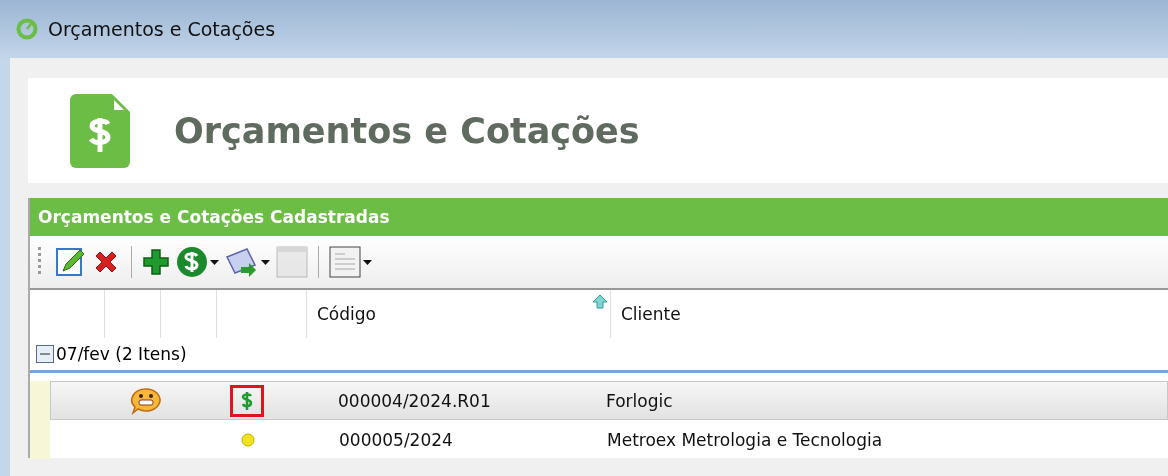 Image resolution: width=1168 pixels, height=476 pixels. What do you see at coordinates (639, 400) in the screenshot?
I see `table-cell: Forlogic` at bounding box center [639, 400].